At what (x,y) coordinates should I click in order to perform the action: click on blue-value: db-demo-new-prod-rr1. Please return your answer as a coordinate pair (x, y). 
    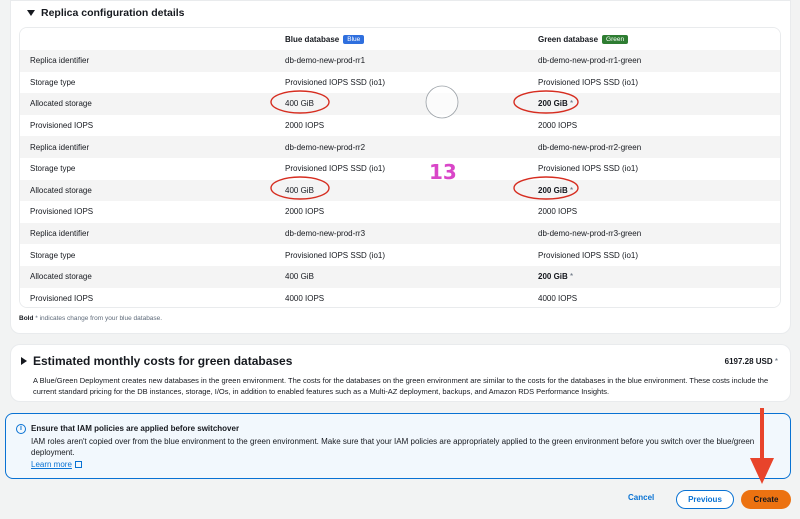
    Looking at the image, I should click on (400, 61).